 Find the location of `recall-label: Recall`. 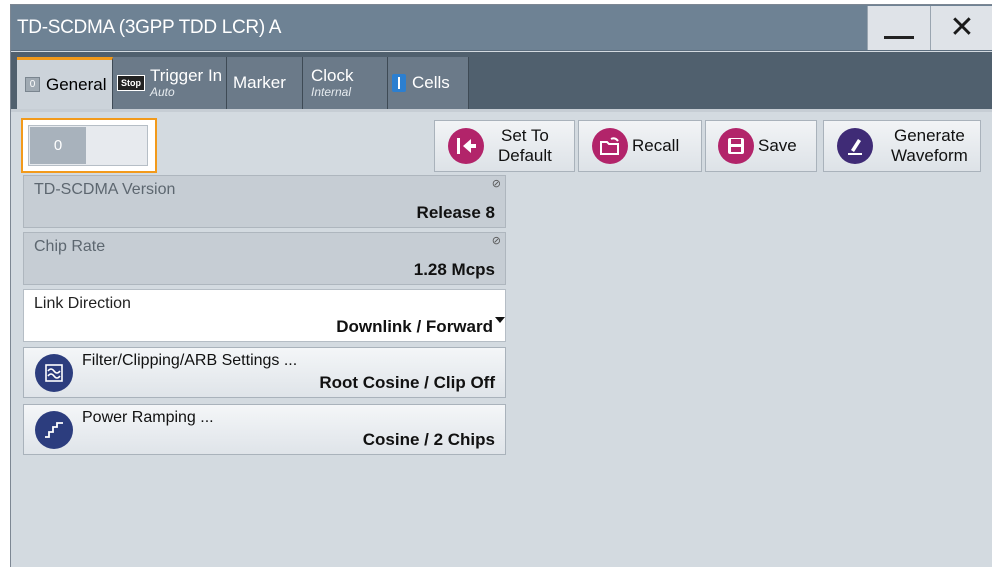

recall-label: Recall is located at coordinates (656, 145).